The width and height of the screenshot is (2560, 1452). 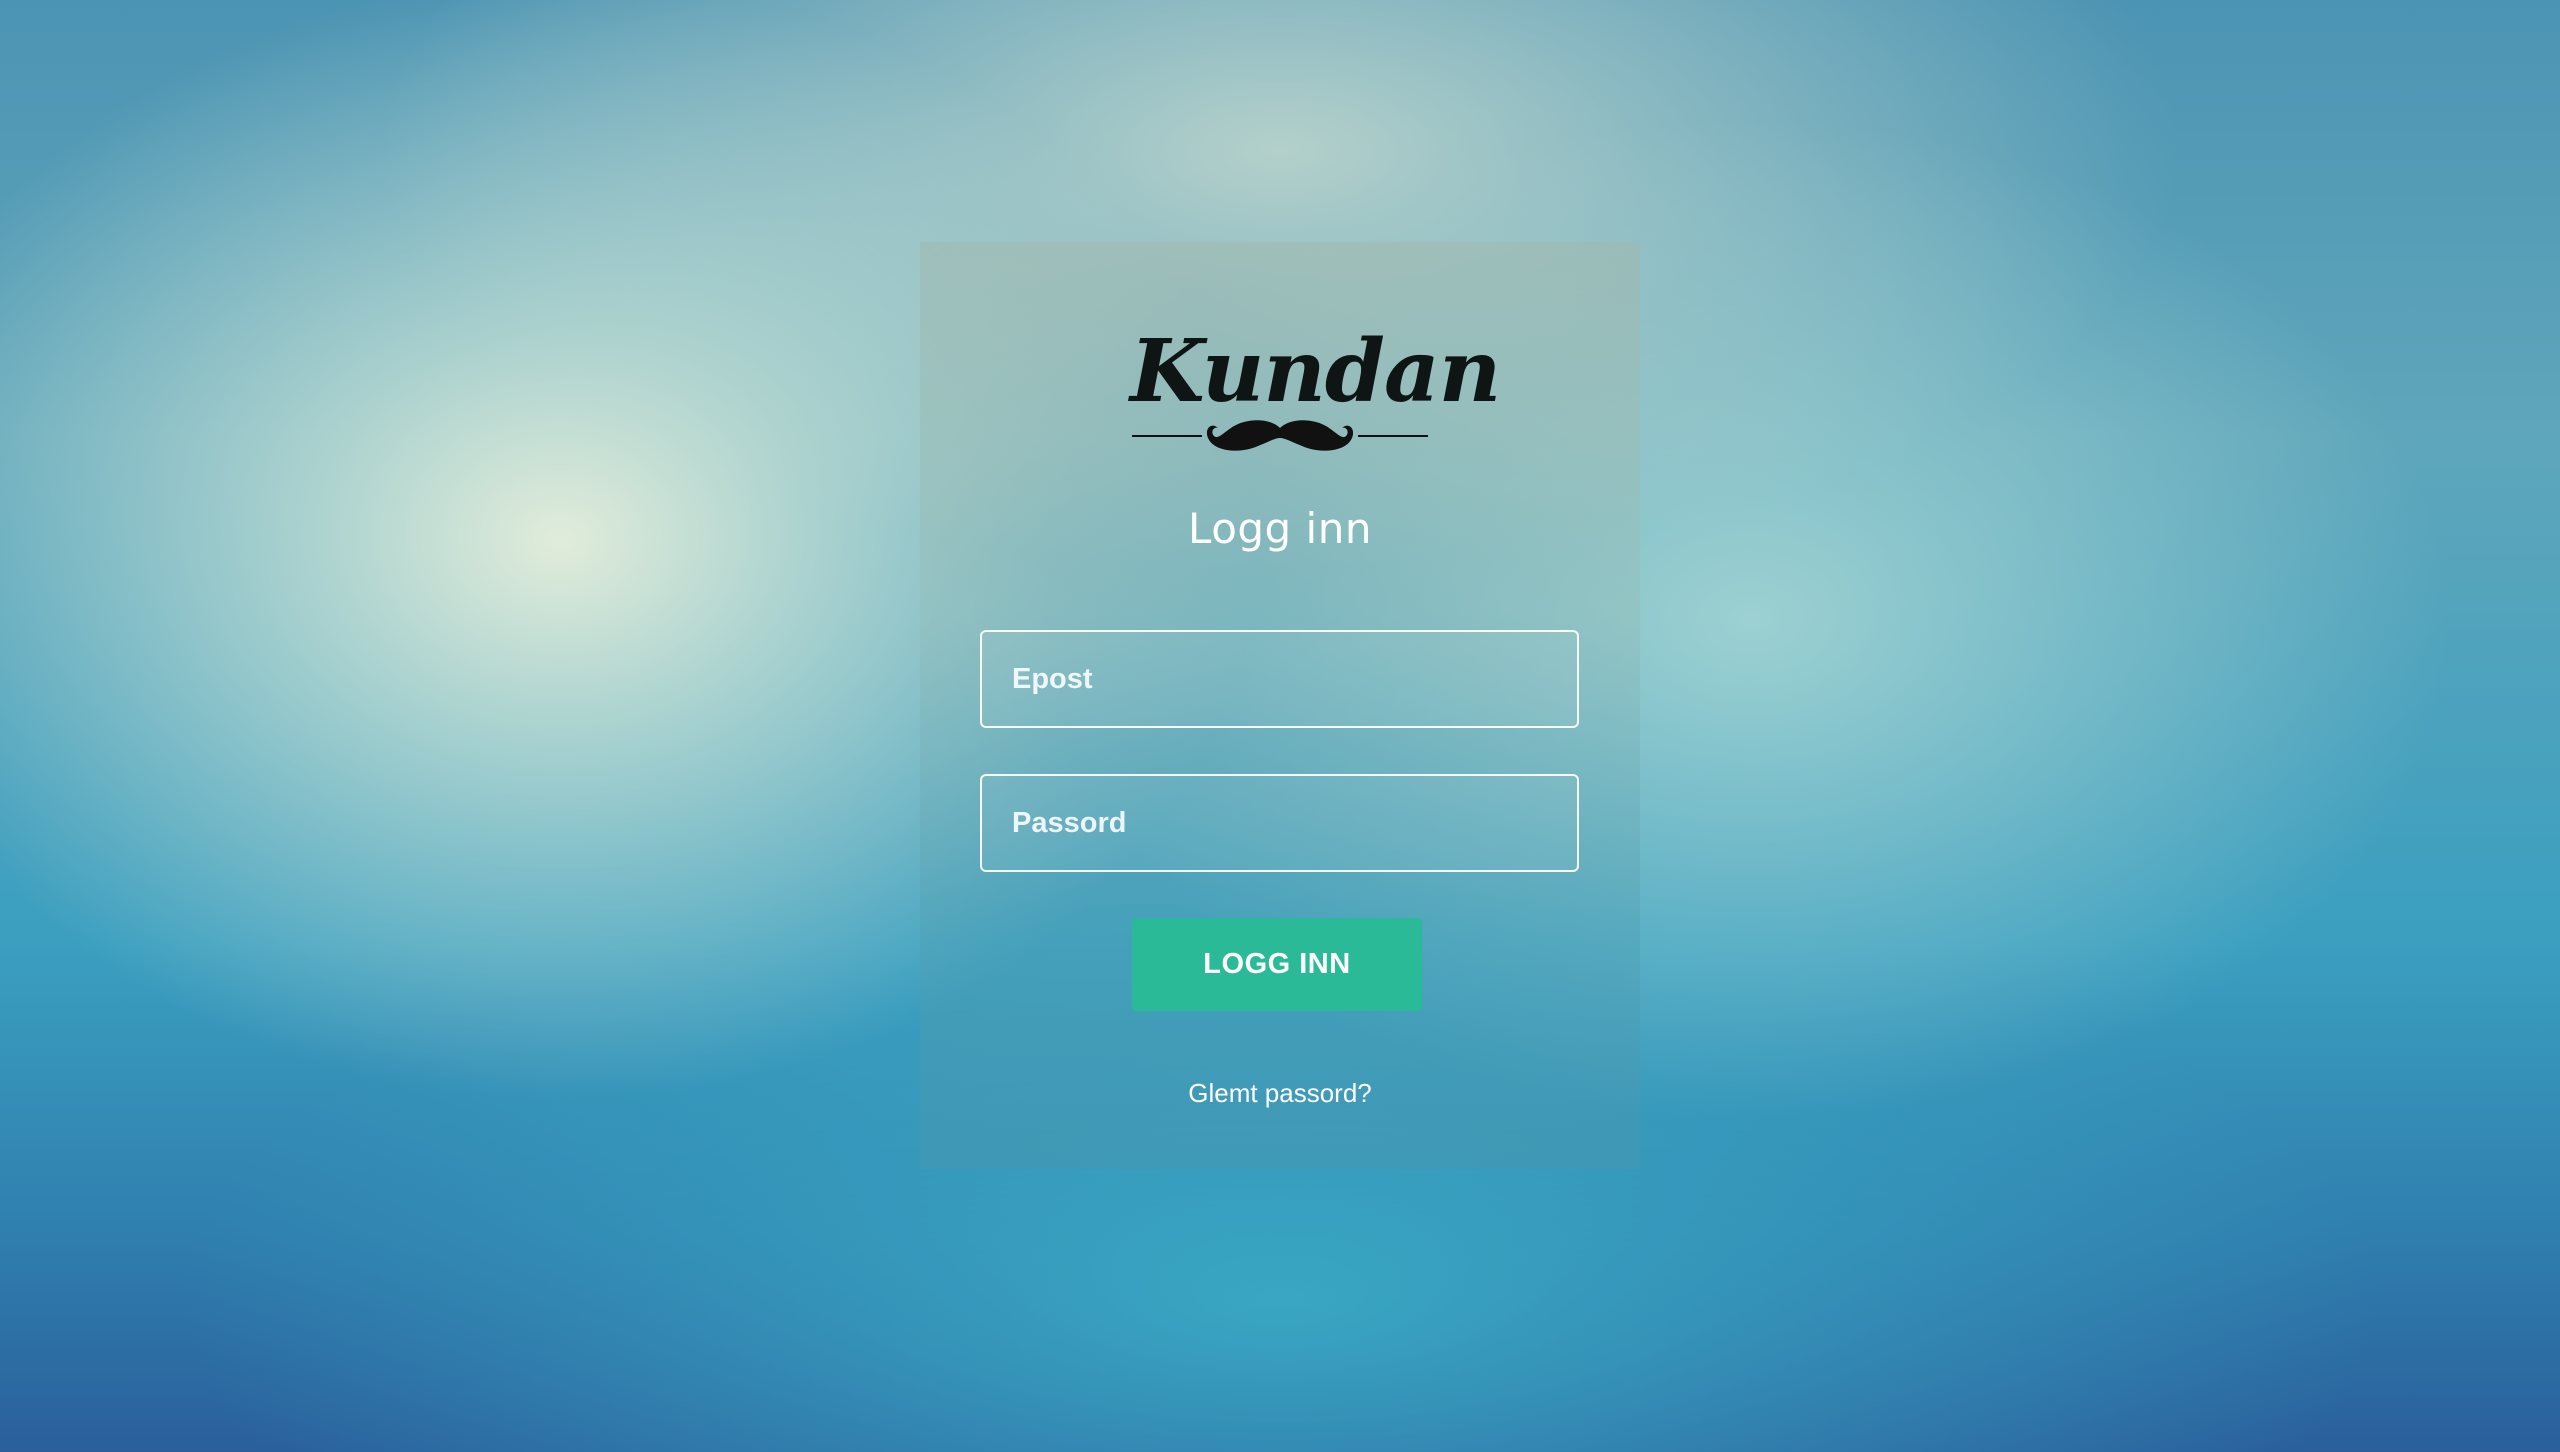 I want to click on password-field, so click(x=1279, y=823).